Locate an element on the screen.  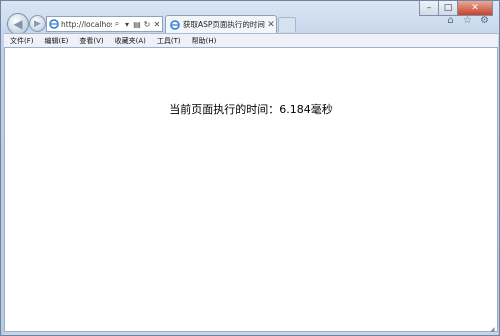
window-controls: – □ ✕ is located at coordinates (456, 8).